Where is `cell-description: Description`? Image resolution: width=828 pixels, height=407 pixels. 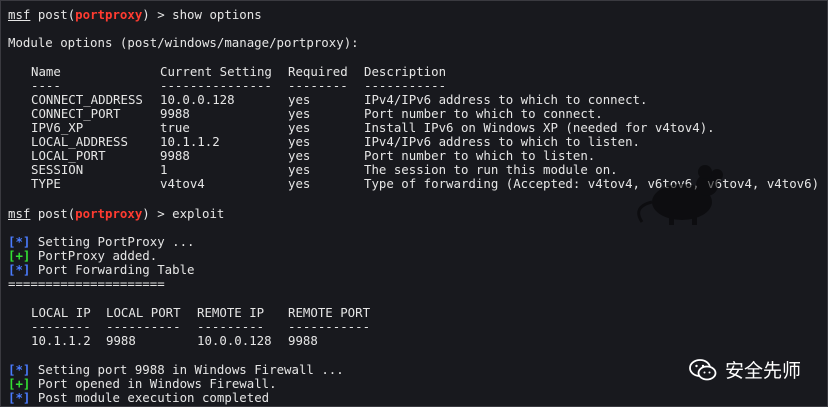 cell-description: Description is located at coordinates (405, 71).